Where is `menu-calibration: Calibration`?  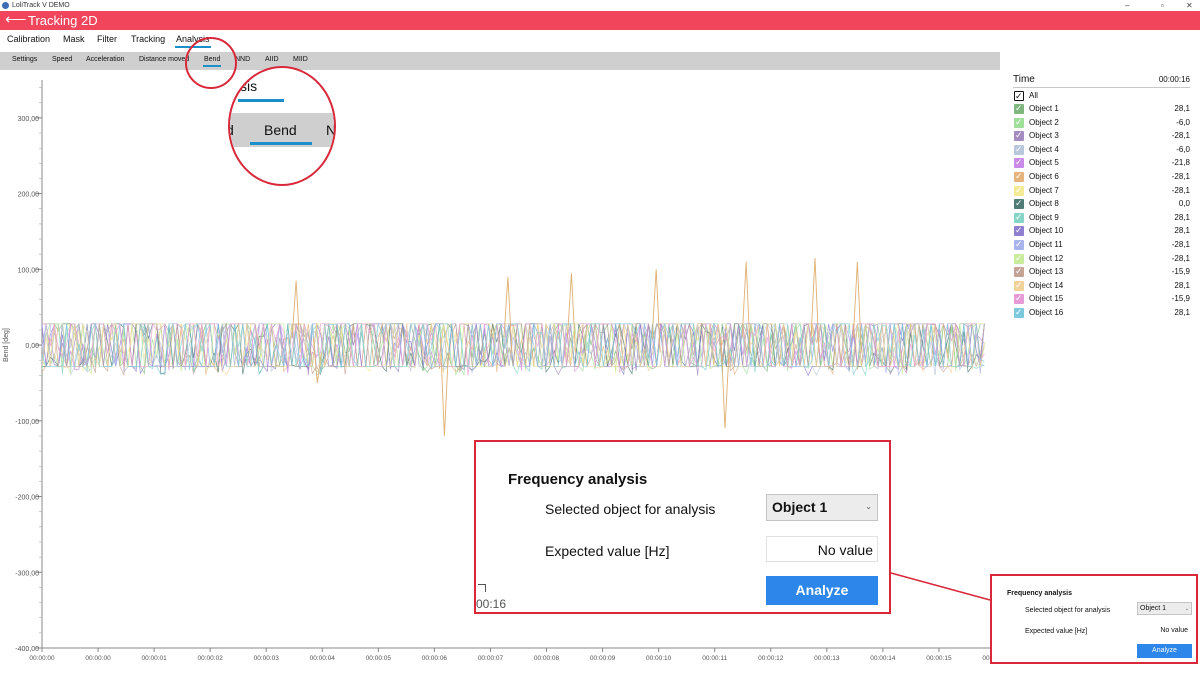 menu-calibration: Calibration is located at coordinates (28, 39).